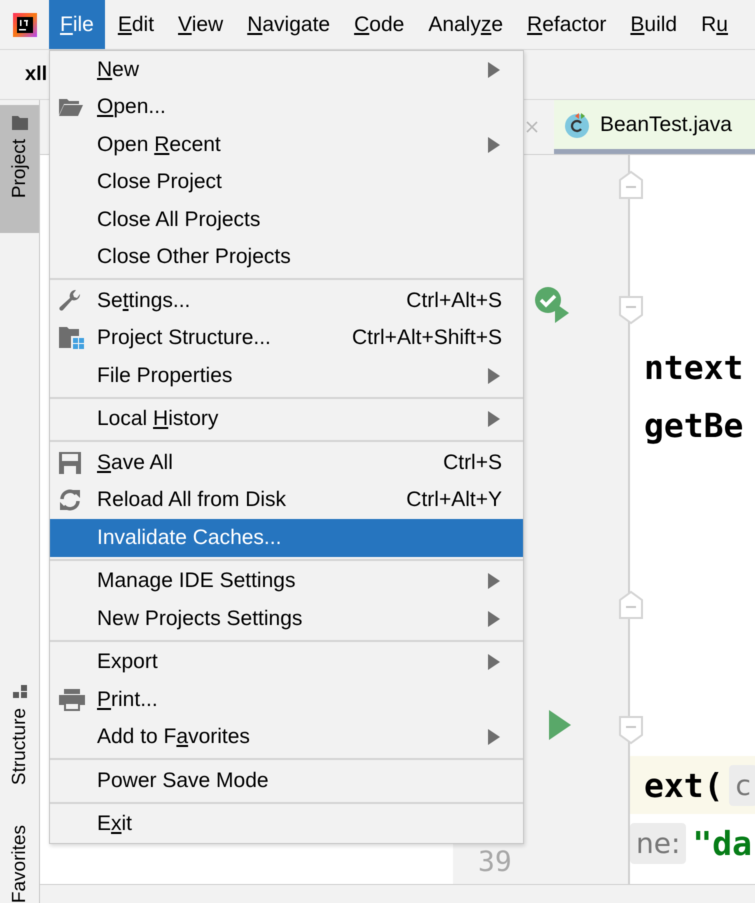  Describe the element at coordinates (286, 257) in the screenshot. I see `menu-item: Close Other Projects` at that location.